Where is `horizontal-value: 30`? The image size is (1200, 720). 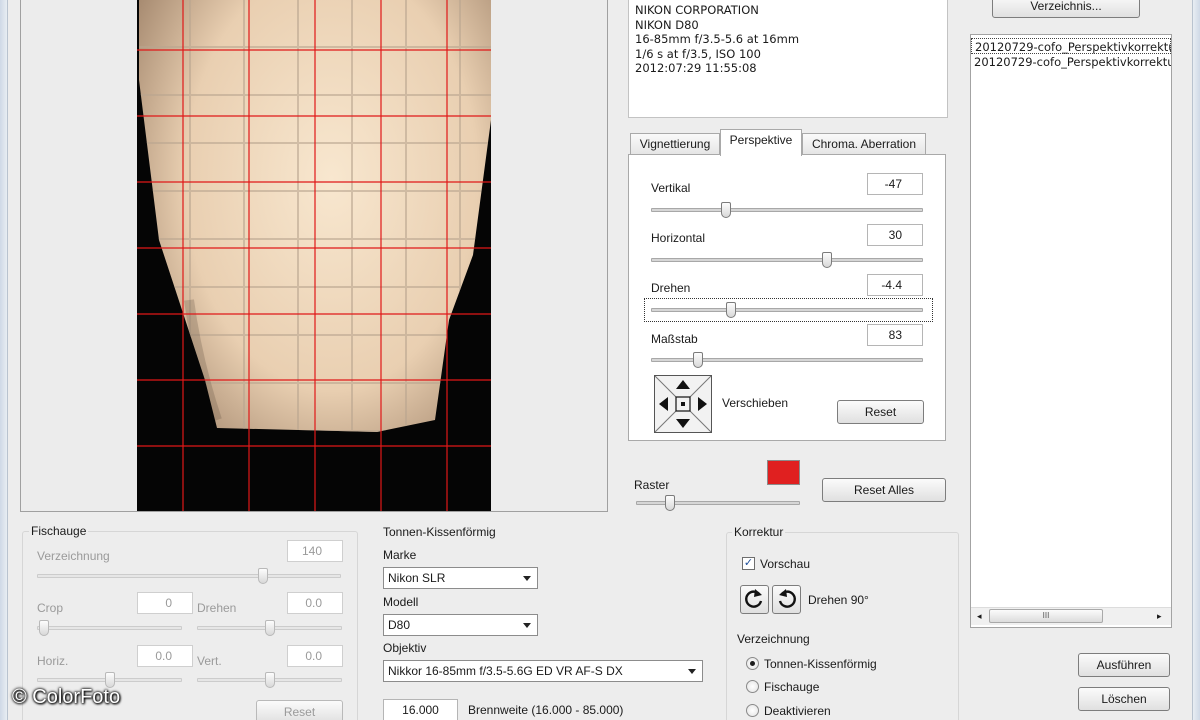 horizontal-value: 30 is located at coordinates (895, 235).